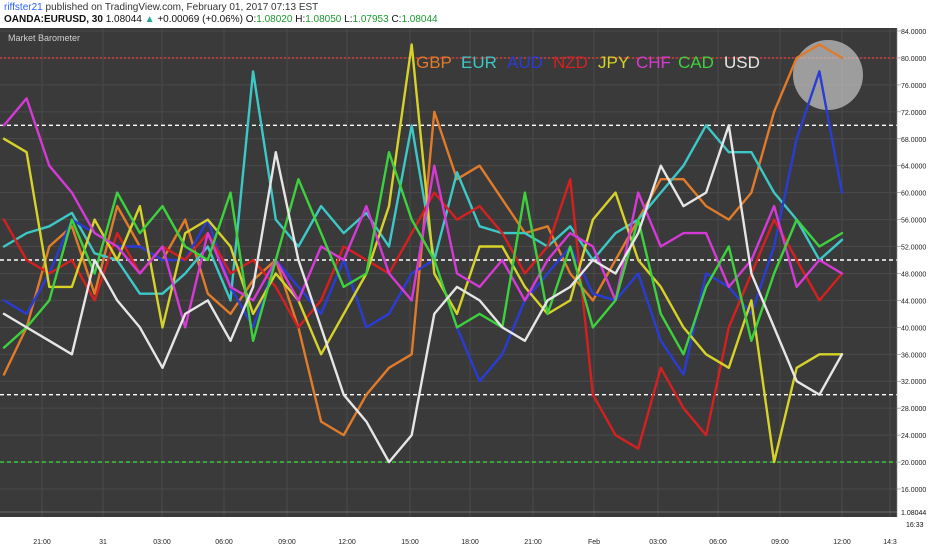 The height and width of the screenshot is (555, 932). What do you see at coordinates (913, 113) in the screenshot?
I see `y-tick-label: 72.0000` at bounding box center [913, 113].